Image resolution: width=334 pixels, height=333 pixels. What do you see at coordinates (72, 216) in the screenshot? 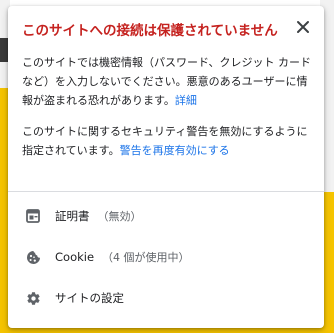
I see `certificate-label: 証明書` at bounding box center [72, 216].